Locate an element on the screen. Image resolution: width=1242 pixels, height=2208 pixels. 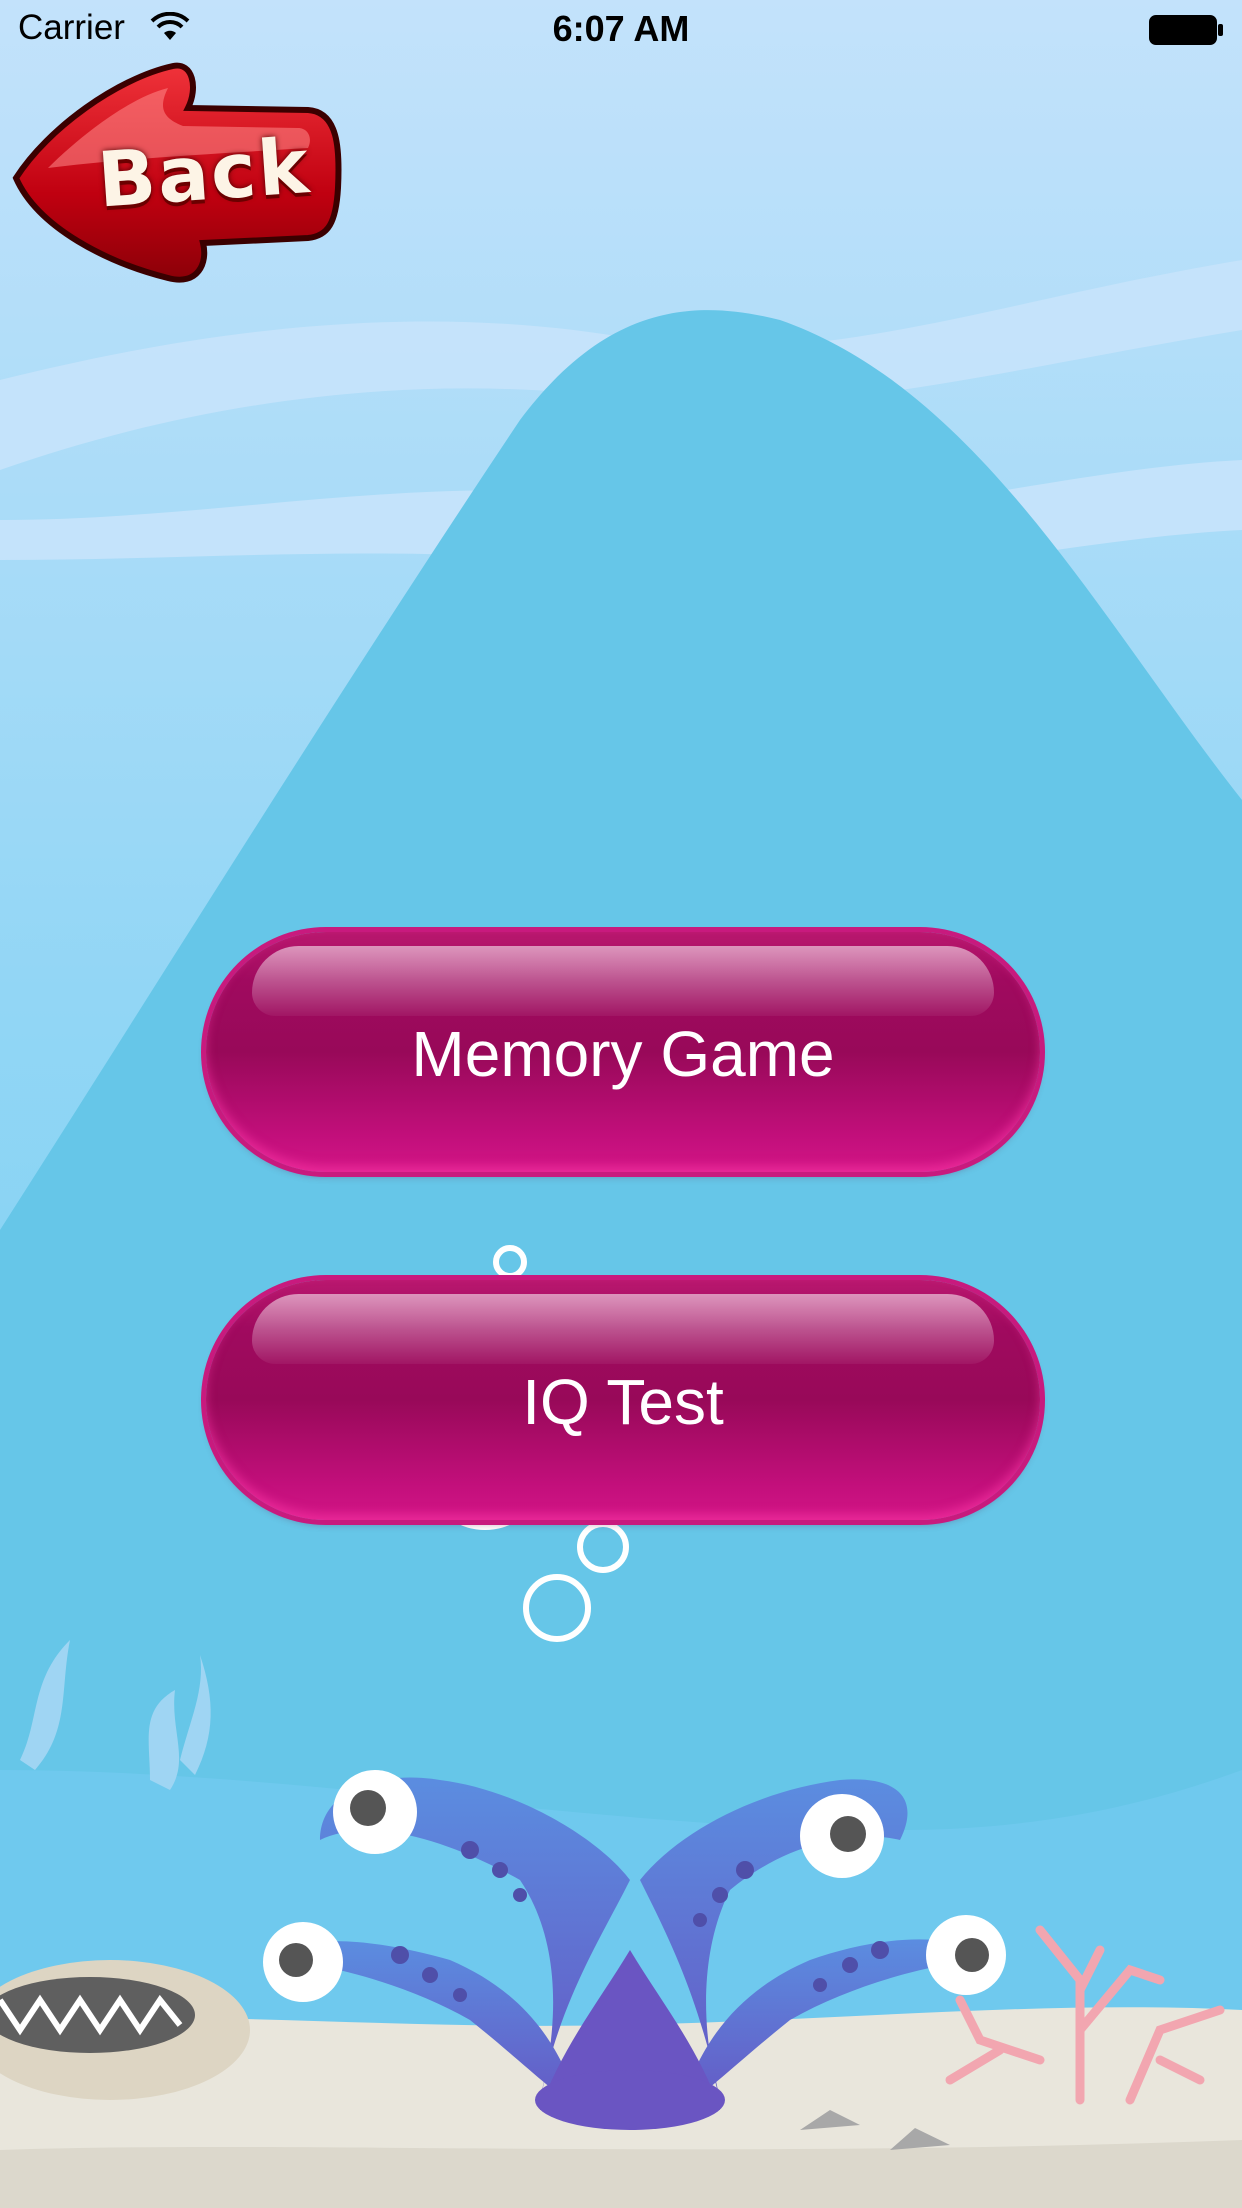
memory-game-label: Memory Game is located at coordinates (623, 1054).